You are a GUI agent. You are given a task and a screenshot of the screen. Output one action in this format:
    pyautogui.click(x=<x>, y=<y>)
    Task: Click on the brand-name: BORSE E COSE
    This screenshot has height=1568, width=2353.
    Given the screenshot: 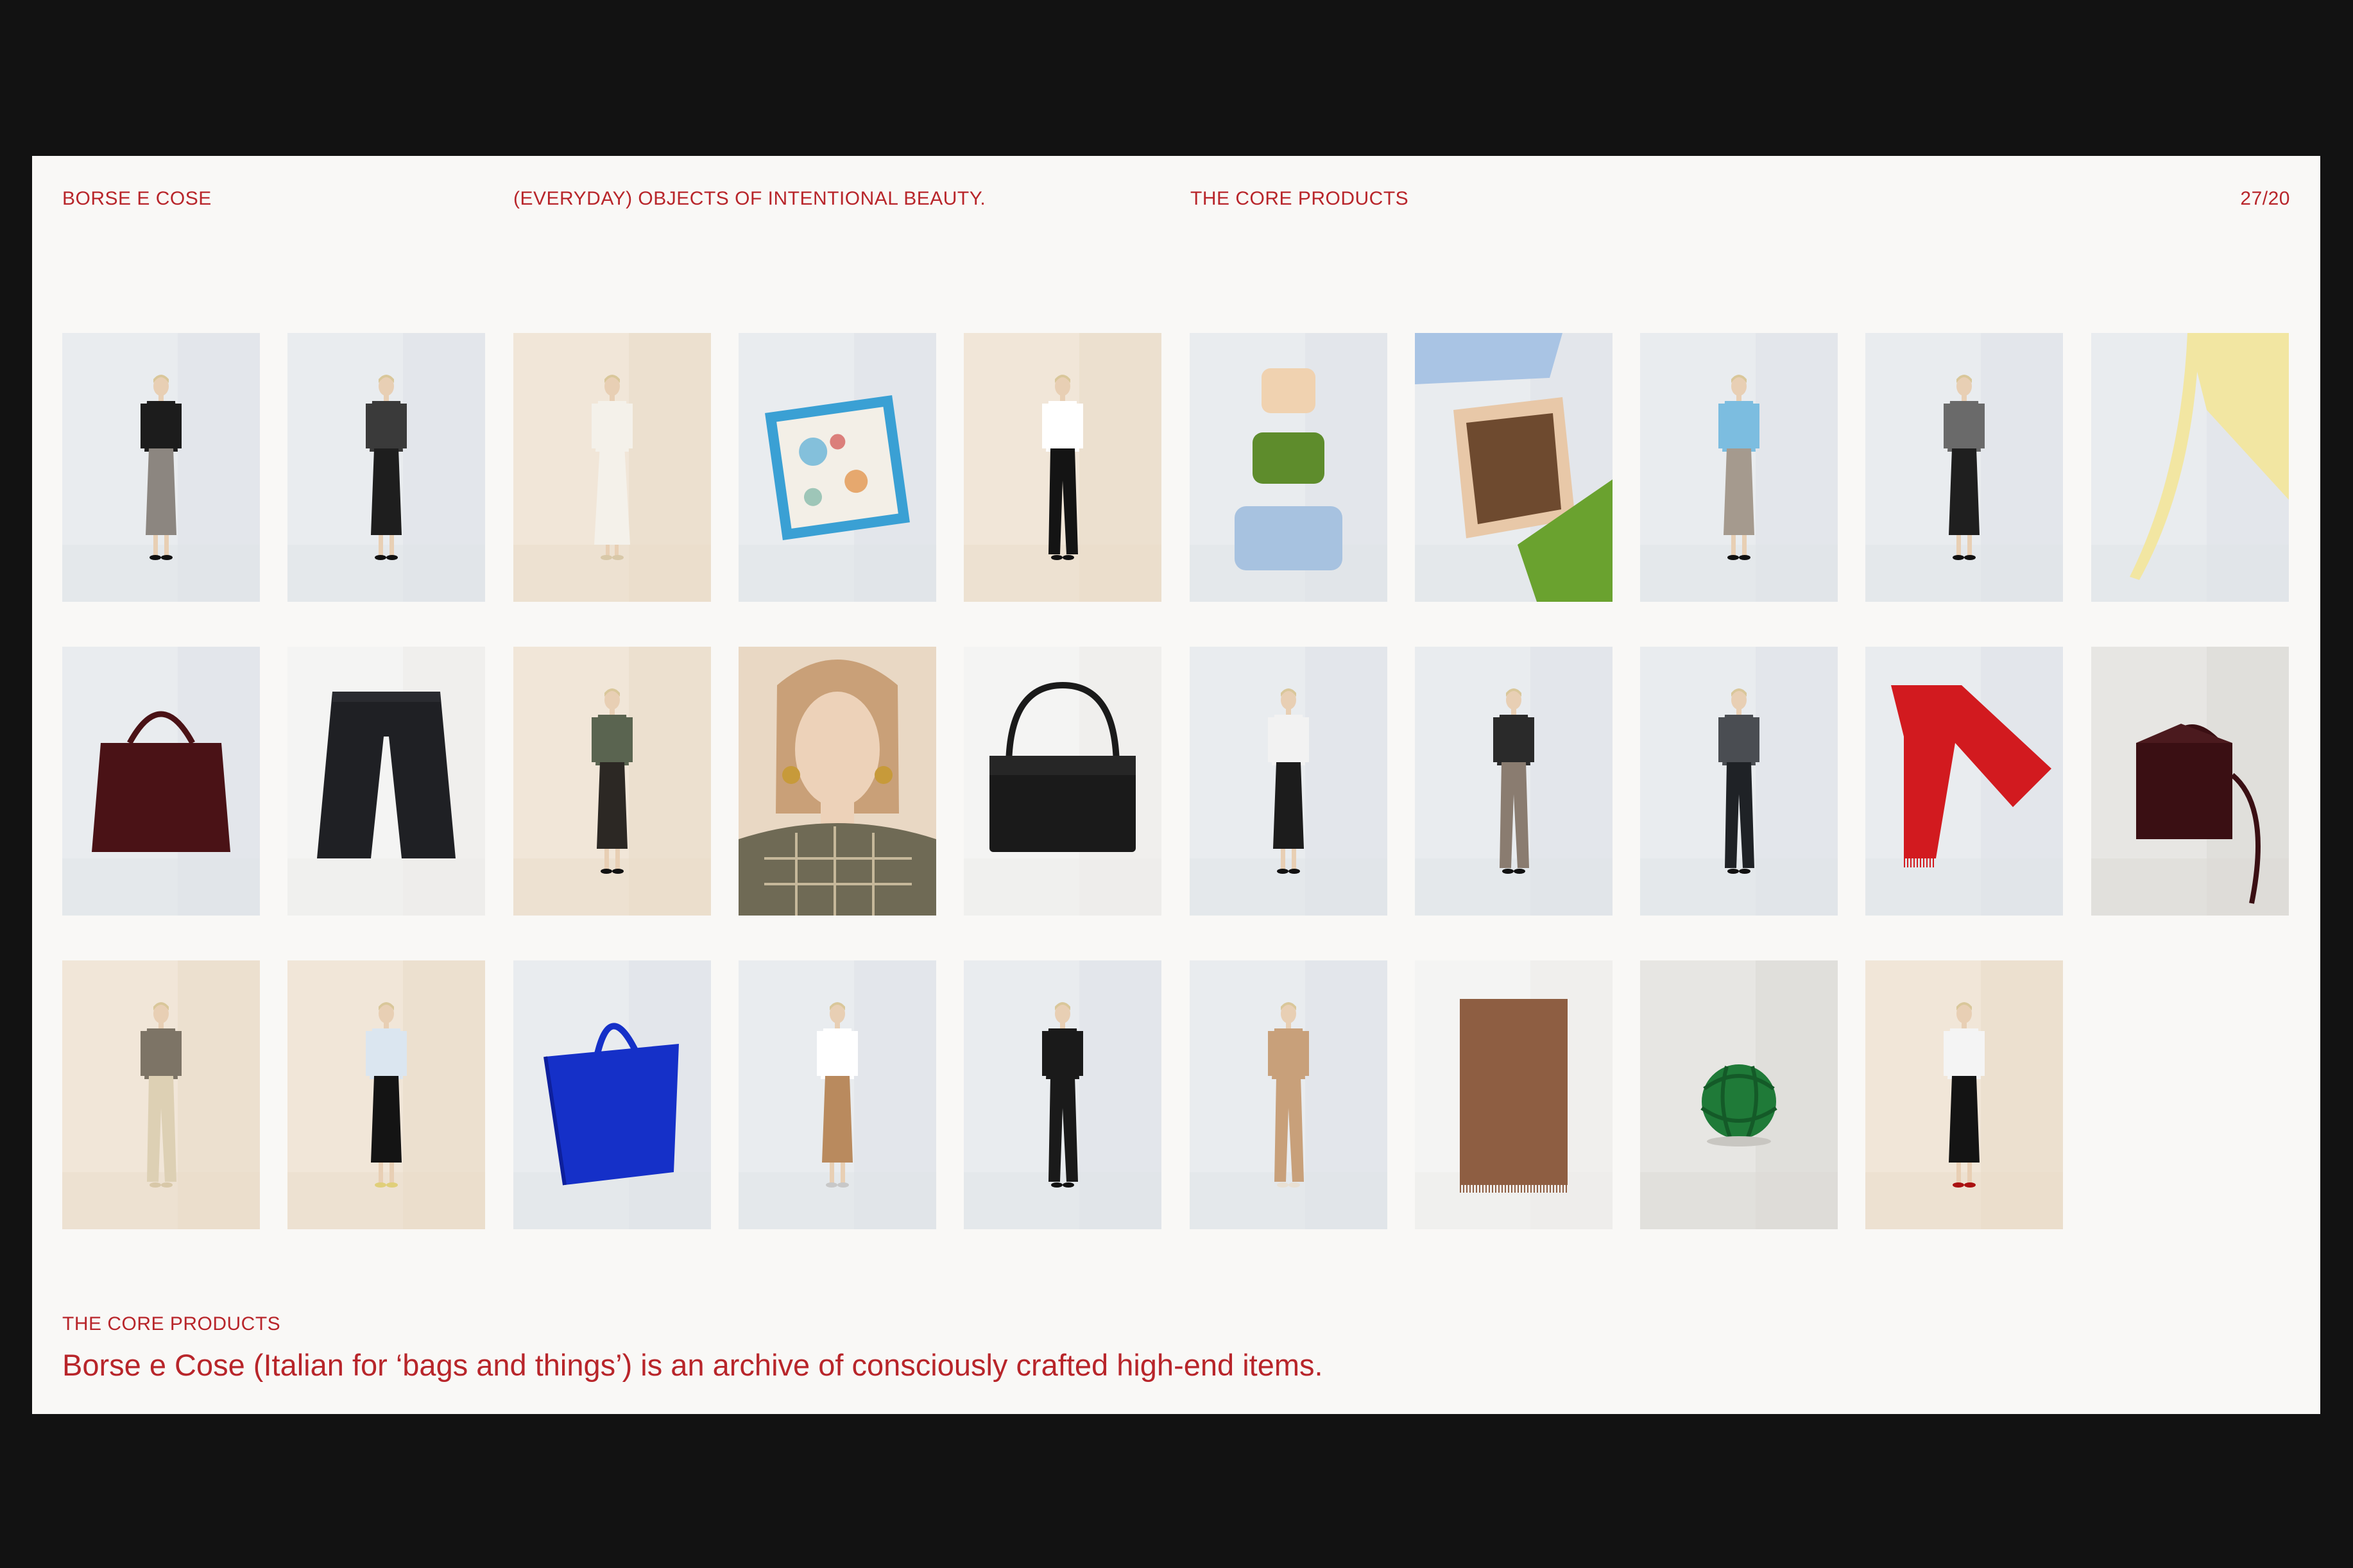 What is the action you would take?
    pyautogui.click(x=137, y=198)
    